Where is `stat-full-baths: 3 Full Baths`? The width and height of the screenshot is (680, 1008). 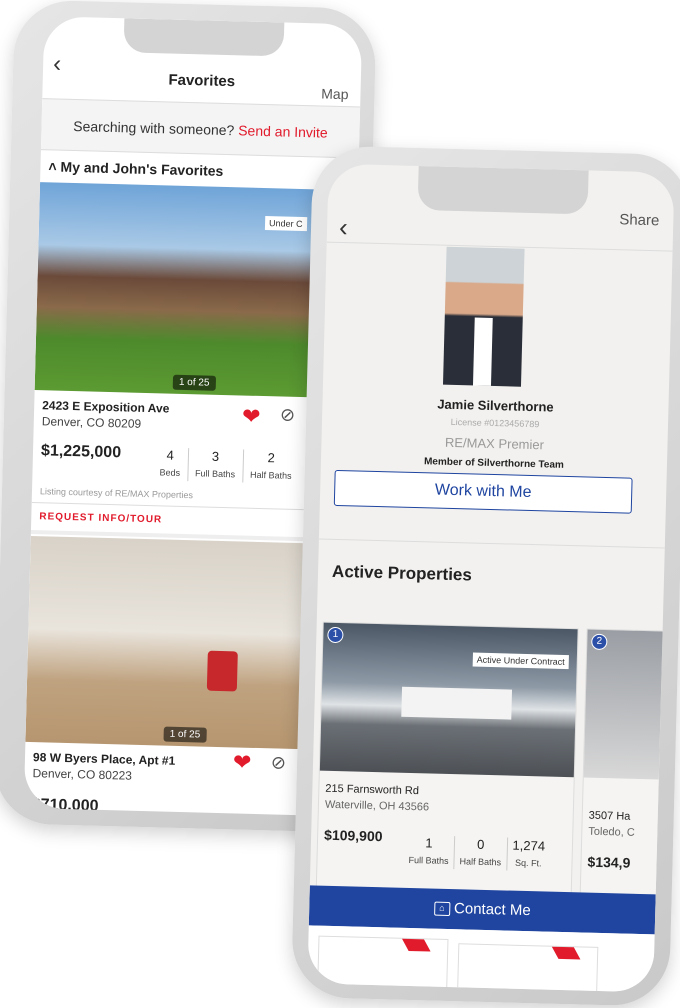
stat-full-baths: 3 Full Baths is located at coordinates (214, 465).